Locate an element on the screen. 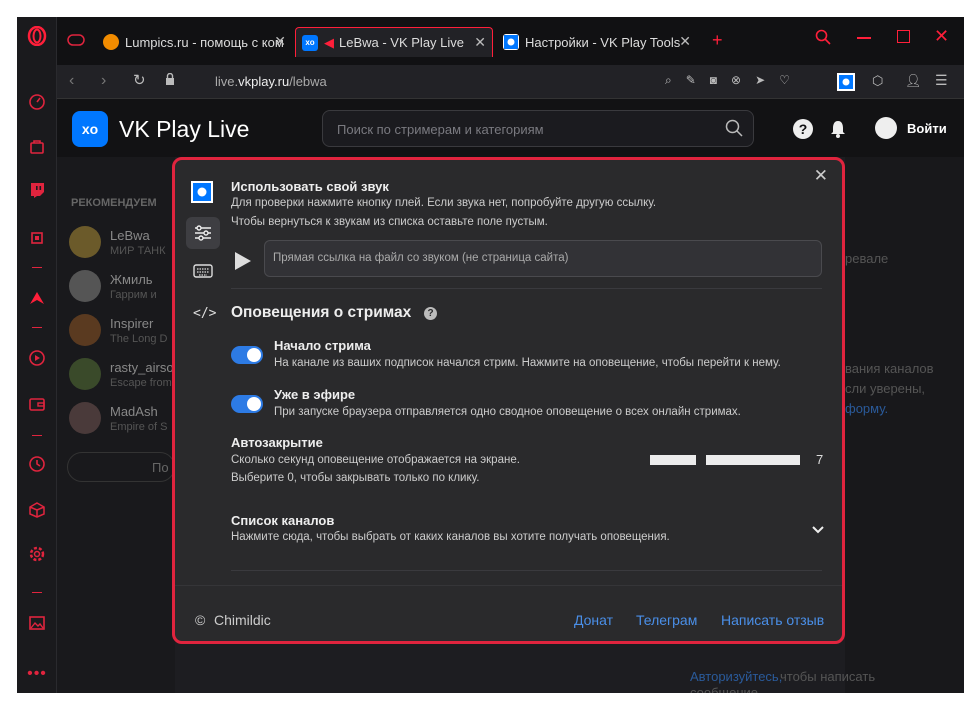 The image size is (980, 710). tab-label: Lumpics.ru - помощь с ком is located at coordinates (204, 42).